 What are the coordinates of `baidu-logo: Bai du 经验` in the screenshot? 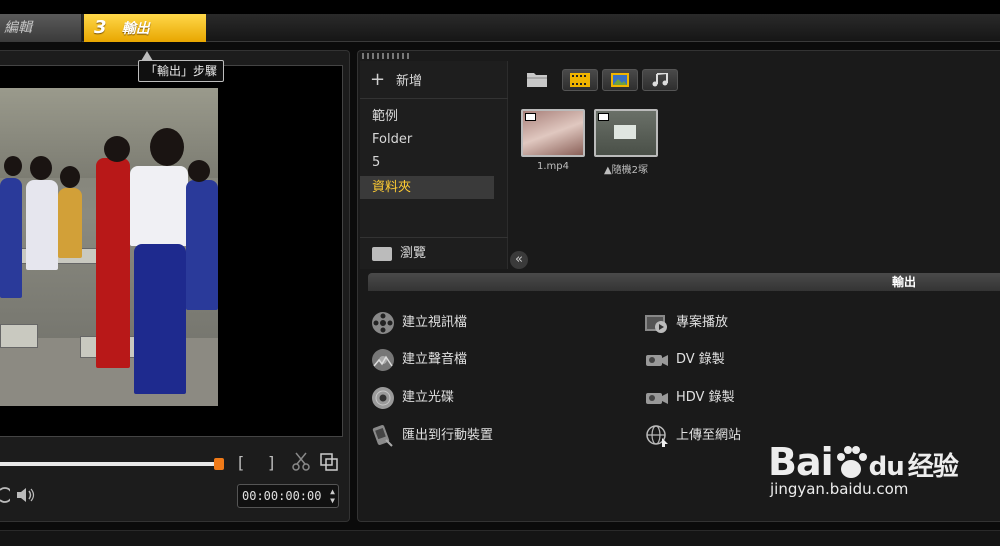 It's located at (863, 462).